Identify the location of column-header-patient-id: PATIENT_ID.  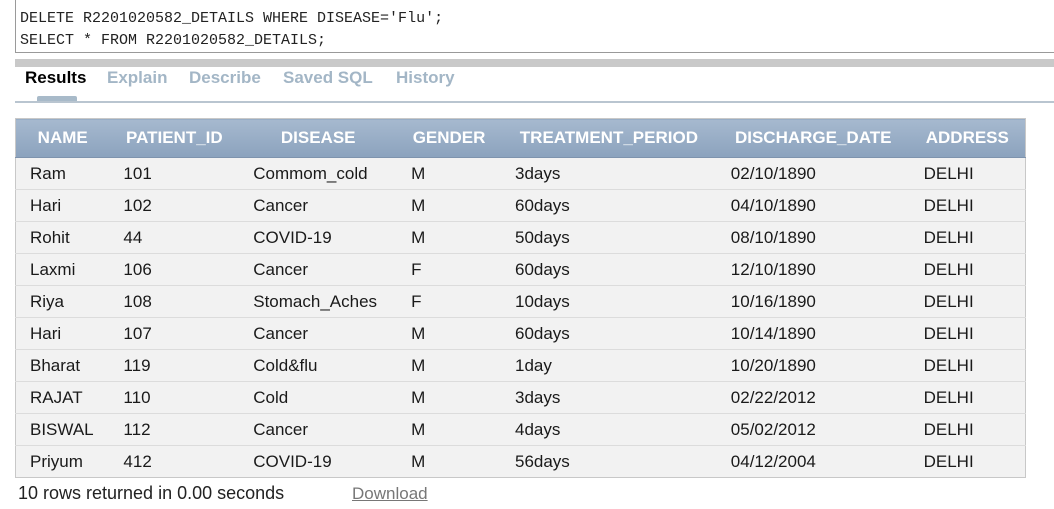
(174, 138).